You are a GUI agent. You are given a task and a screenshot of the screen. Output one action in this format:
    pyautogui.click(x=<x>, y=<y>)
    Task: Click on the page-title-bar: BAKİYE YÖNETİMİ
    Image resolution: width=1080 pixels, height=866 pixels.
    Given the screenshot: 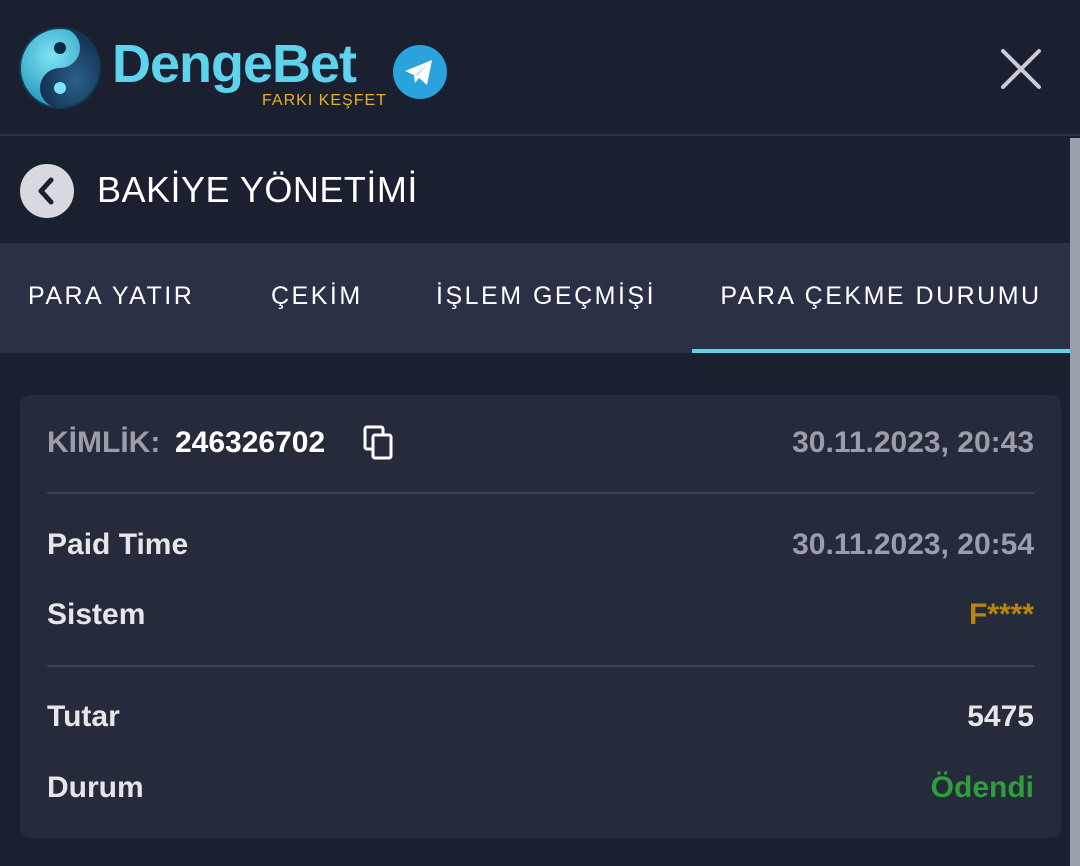 What is the action you would take?
    pyautogui.click(x=534, y=190)
    